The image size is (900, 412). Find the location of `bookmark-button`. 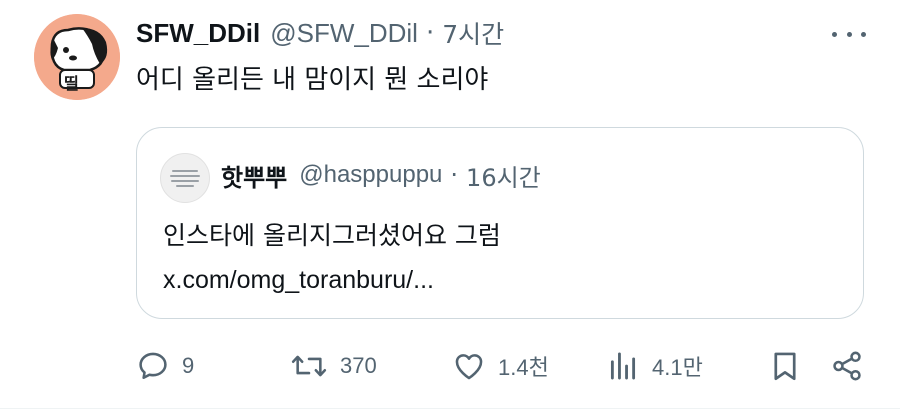

bookmark-button is located at coordinates (785, 366).